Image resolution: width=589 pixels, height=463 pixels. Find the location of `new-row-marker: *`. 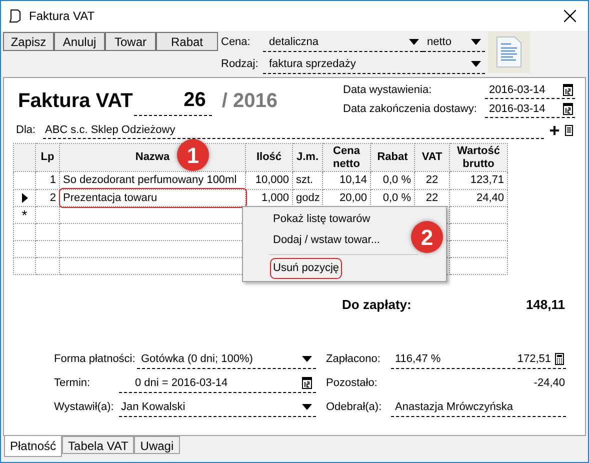

new-row-marker: * is located at coordinates (25, 215).